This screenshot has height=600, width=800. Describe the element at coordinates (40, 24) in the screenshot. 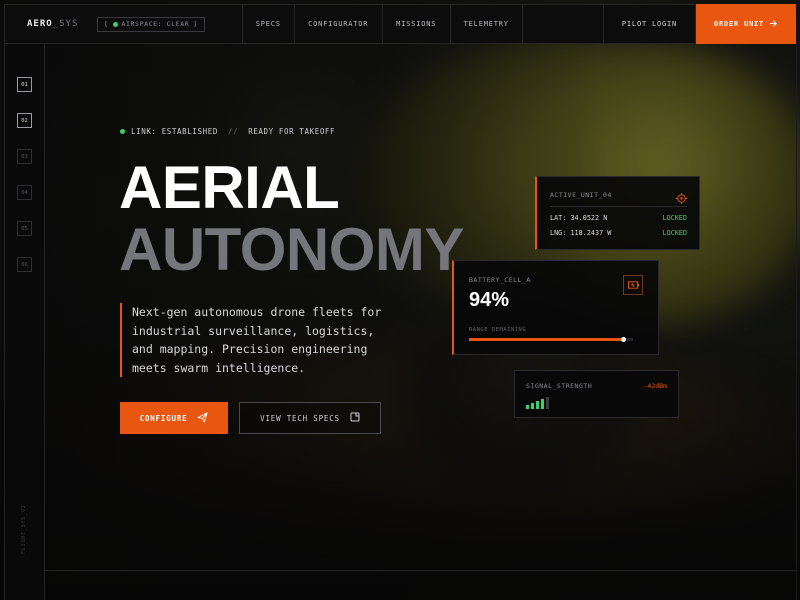

I see `brand-name: AERO` at that location.